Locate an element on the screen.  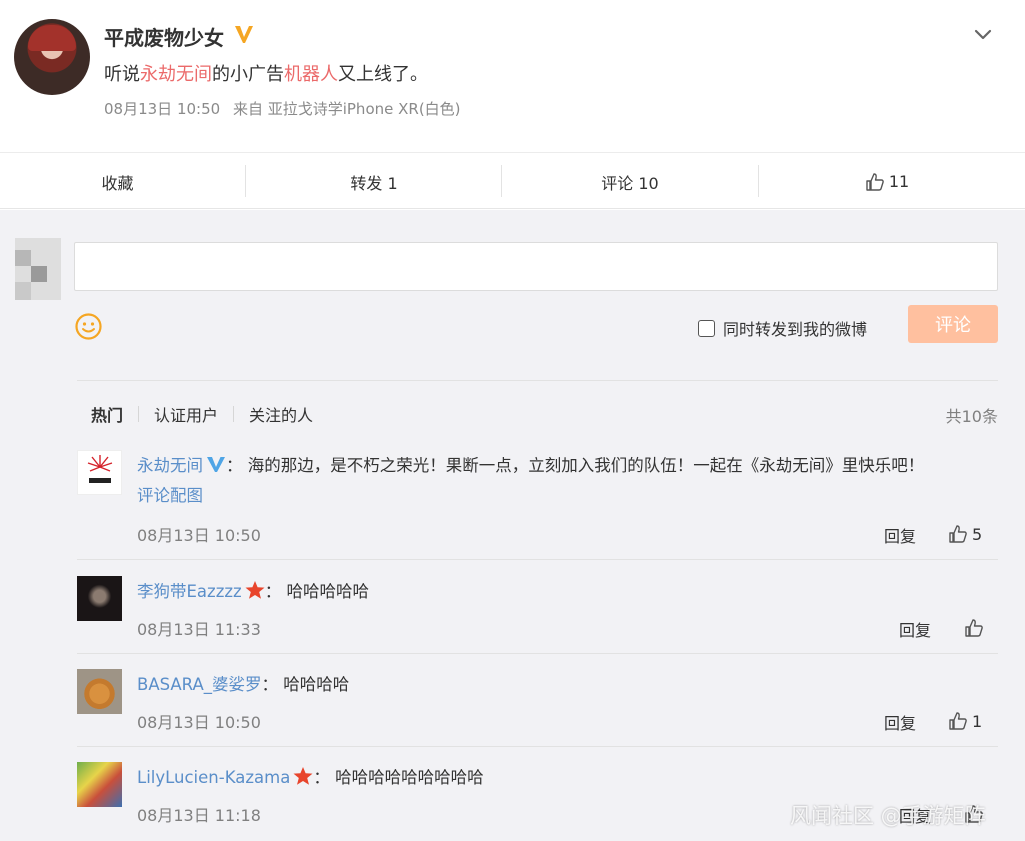
comment-text: 哈哈哈哈哈哈哈哈哈 is located at coordinates (409, 777).